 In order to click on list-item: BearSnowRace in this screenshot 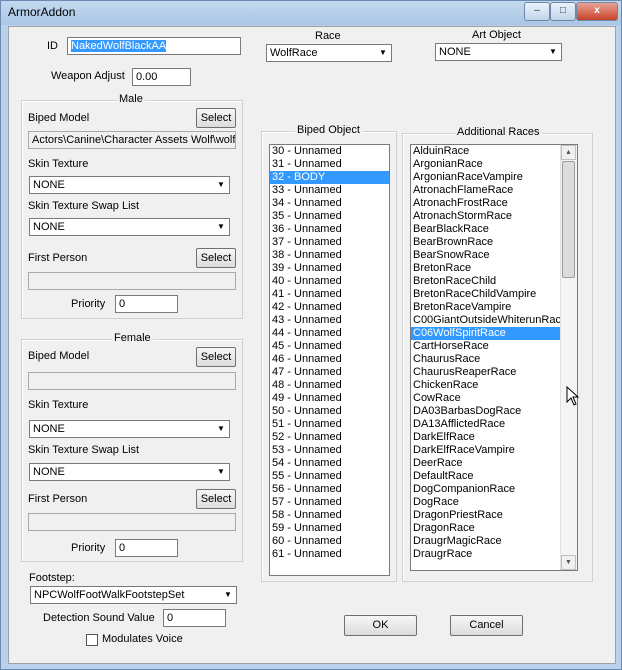, I will do `click(494, 255)`.